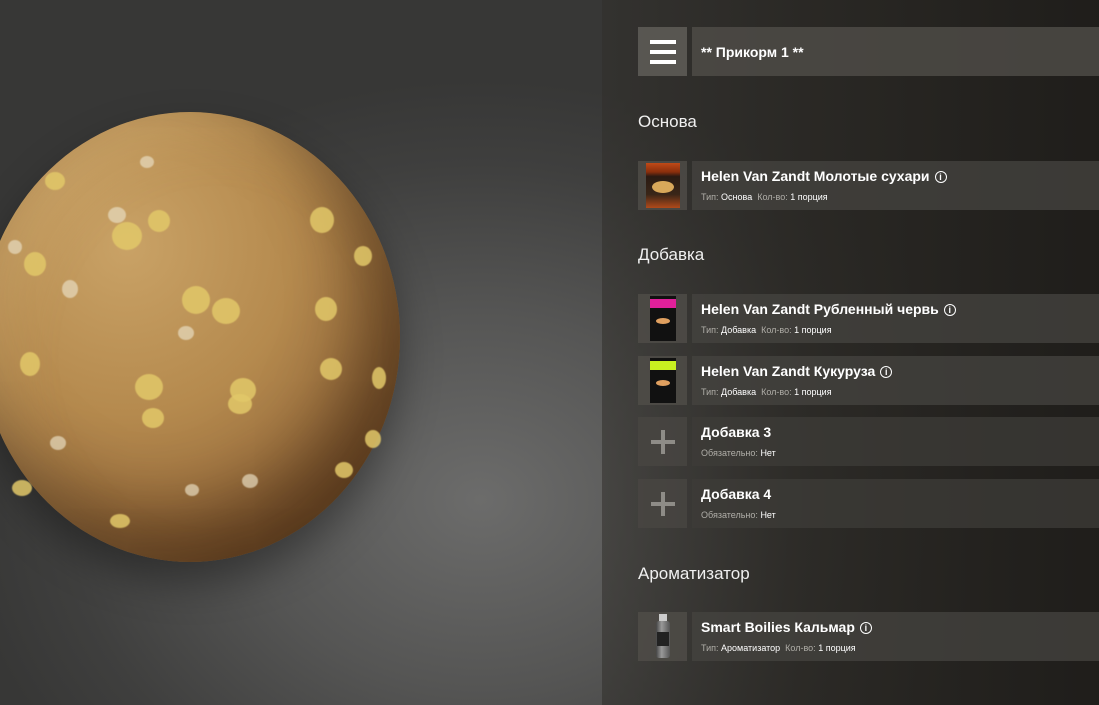 The width and height of the screenshot is (1099, 705). What do you see at coordinates (662, 51) in the screenshot?
I see `menu-button` at bounding box center [662, 51].